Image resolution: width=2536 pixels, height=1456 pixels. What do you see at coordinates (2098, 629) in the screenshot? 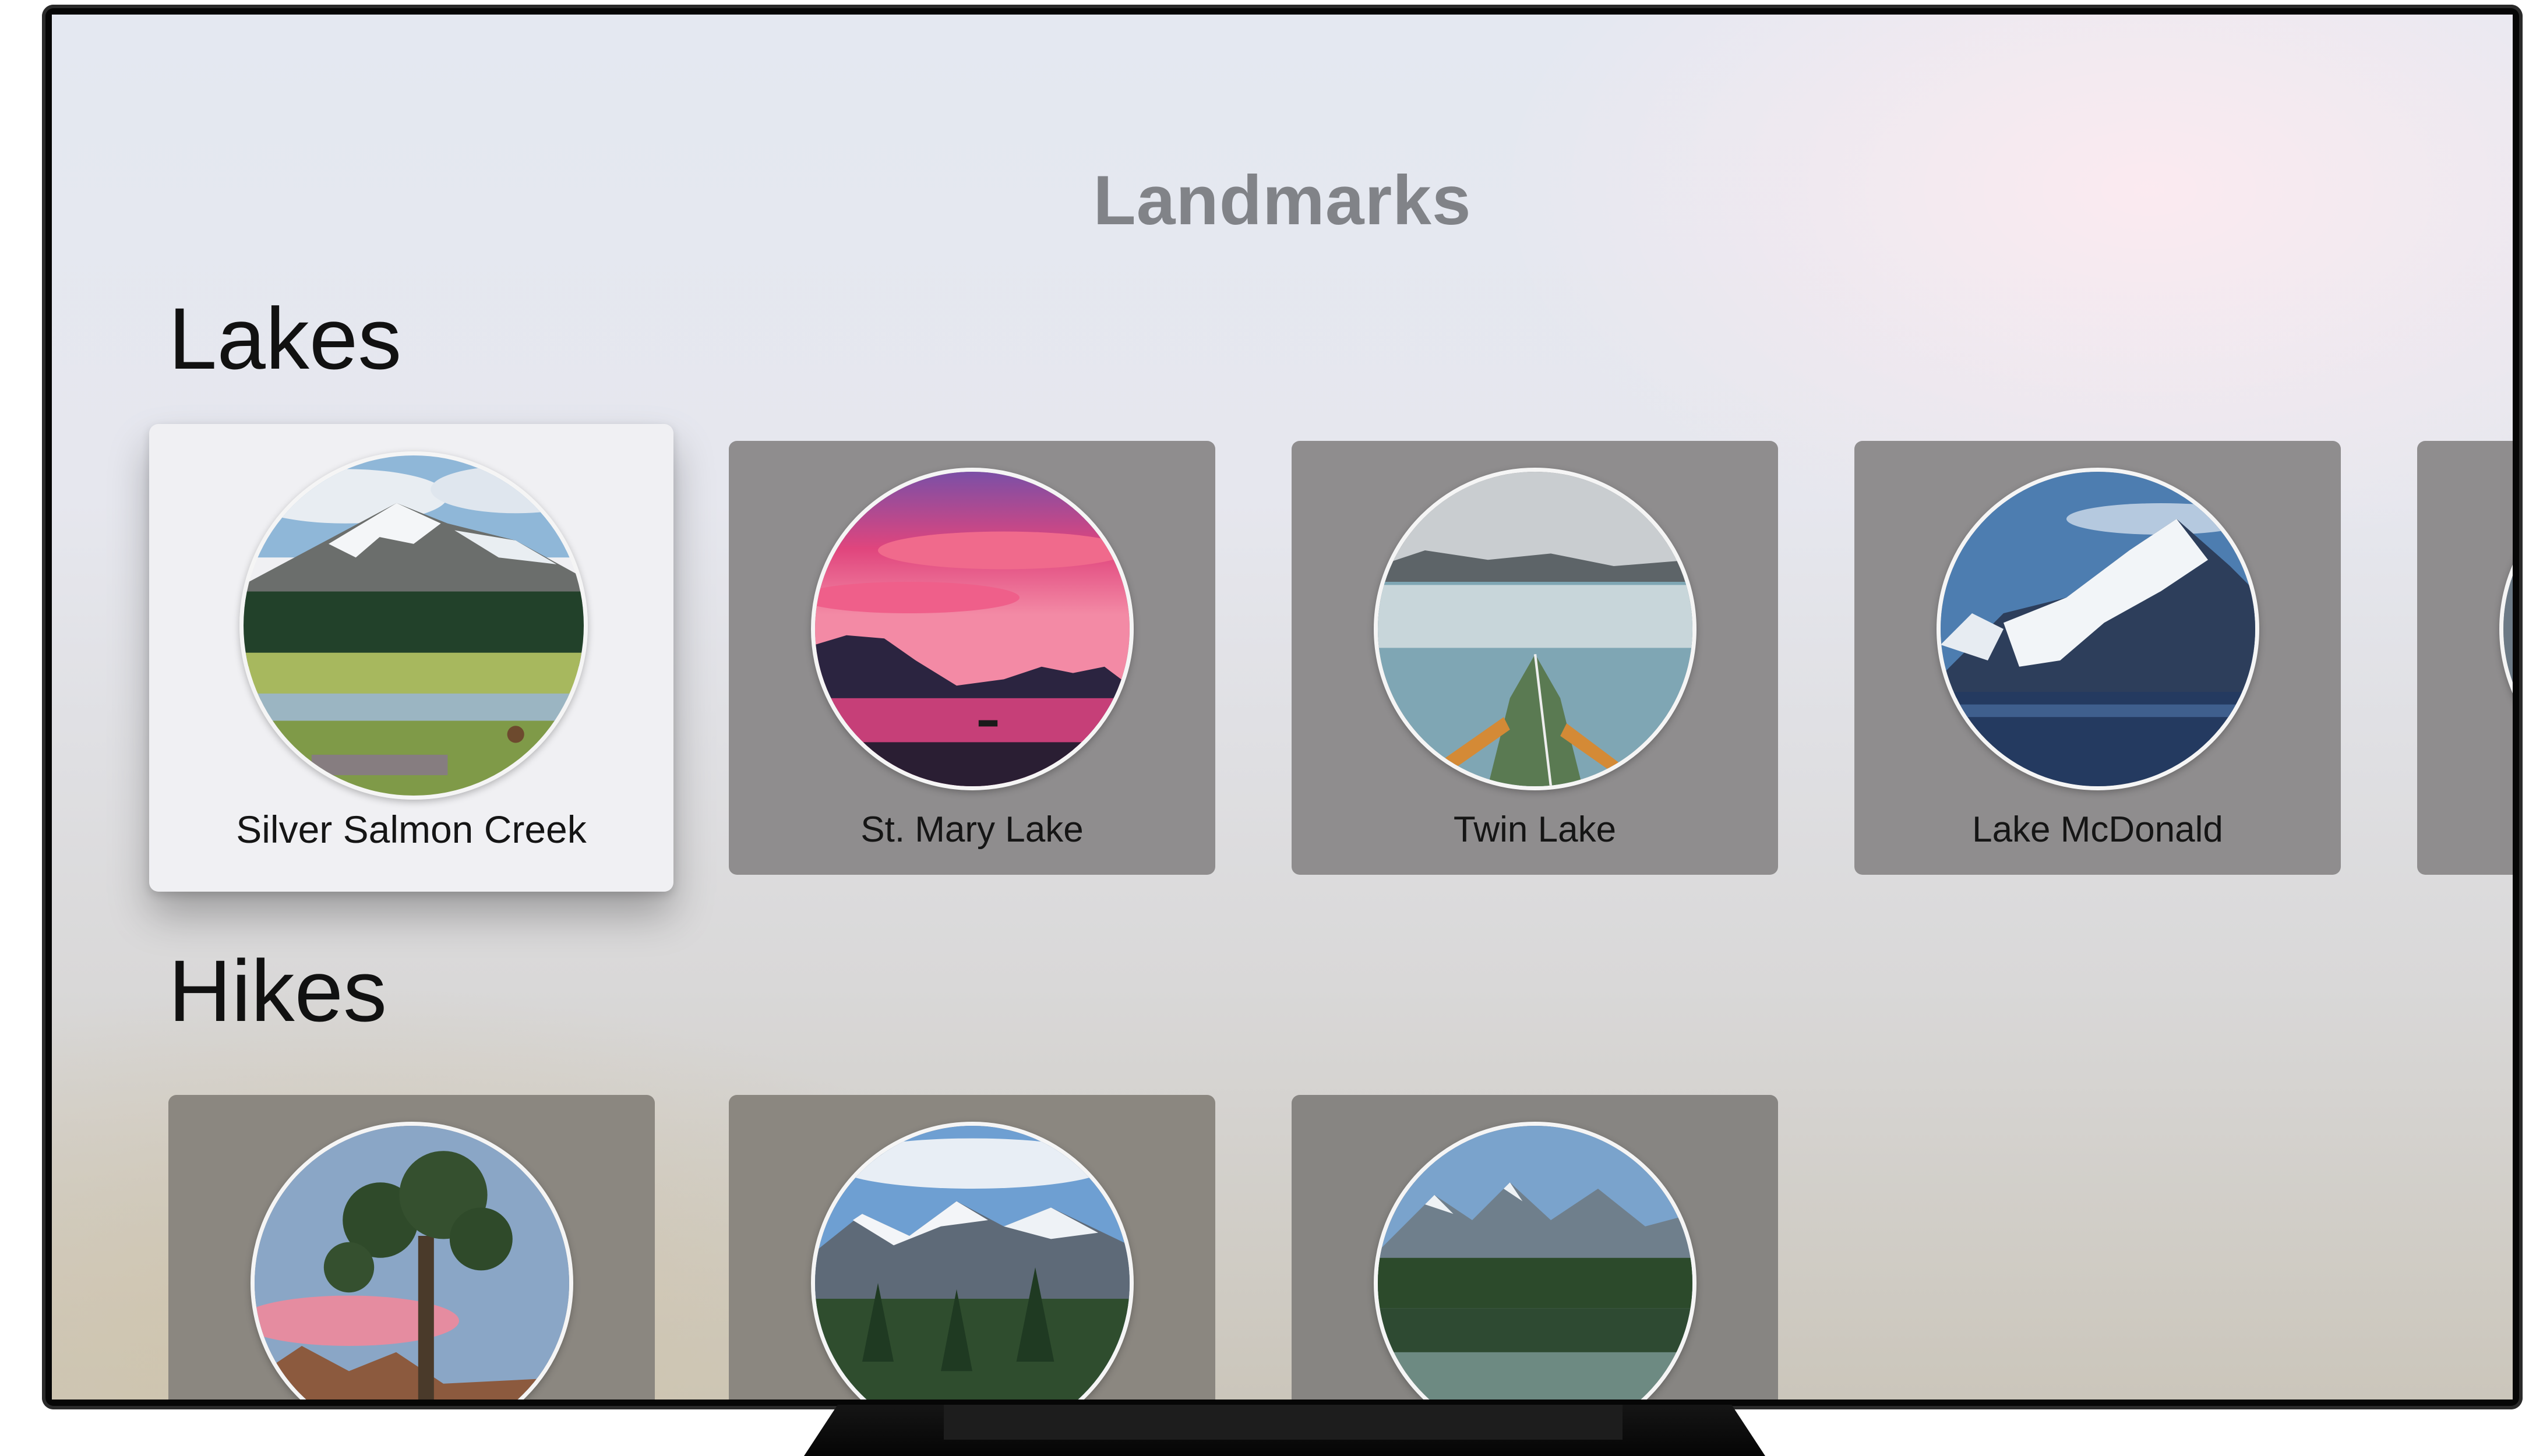
I see `snowy-peak-lake-photo` at bounding box center [2098, 629].